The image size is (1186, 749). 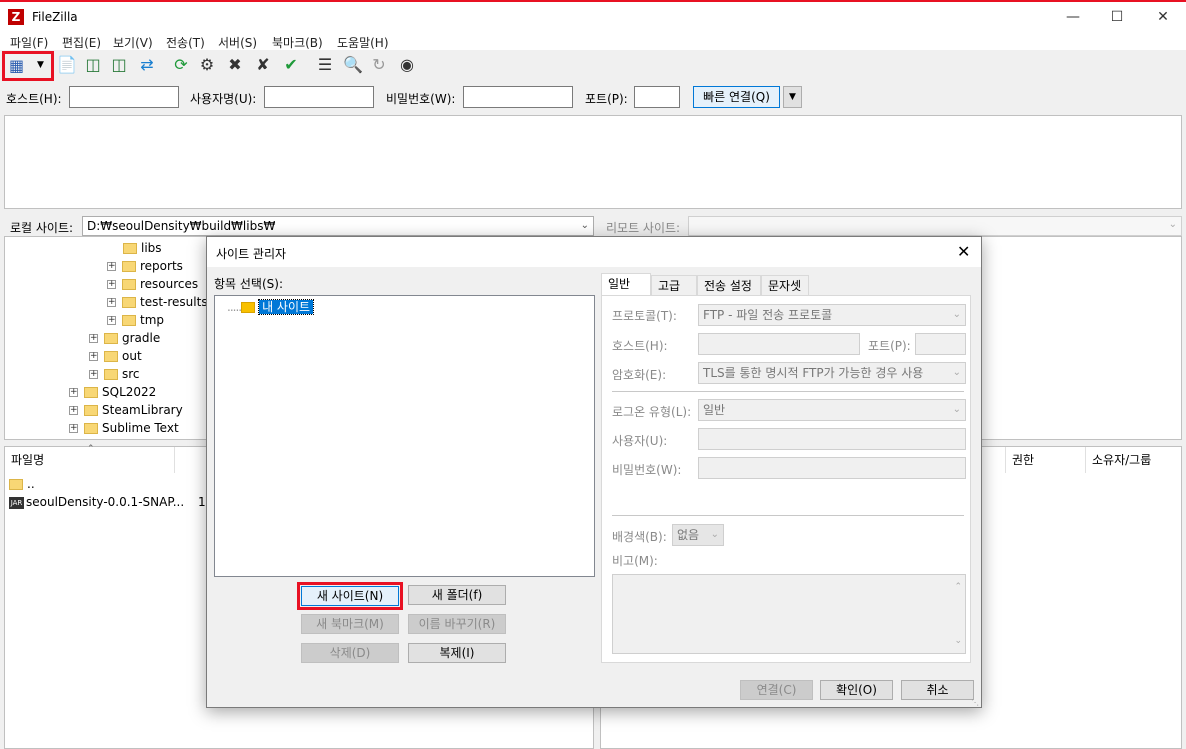 What do you see at coordinates (789, 614) in the screenshot?
I see `comment-textarea: ⌃ ⌄` at bounding box center [789, 614].